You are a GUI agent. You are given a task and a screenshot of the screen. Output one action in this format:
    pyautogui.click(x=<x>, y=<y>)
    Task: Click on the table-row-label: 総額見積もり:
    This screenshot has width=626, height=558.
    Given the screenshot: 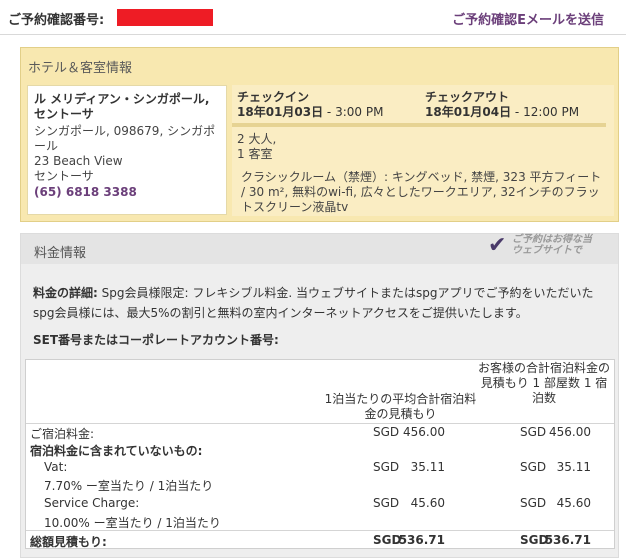 What is the action you would take?
    pyautogui.click(x=68, y=542)
    